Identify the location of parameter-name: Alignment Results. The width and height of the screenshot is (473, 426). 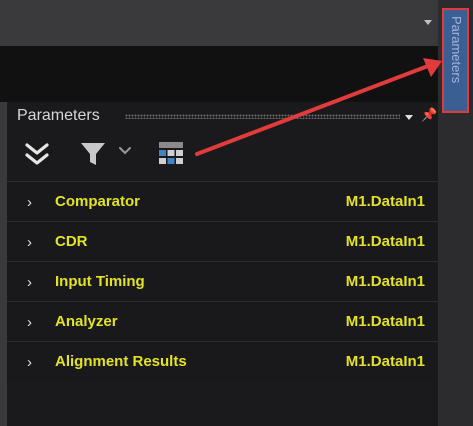
(121, 361).